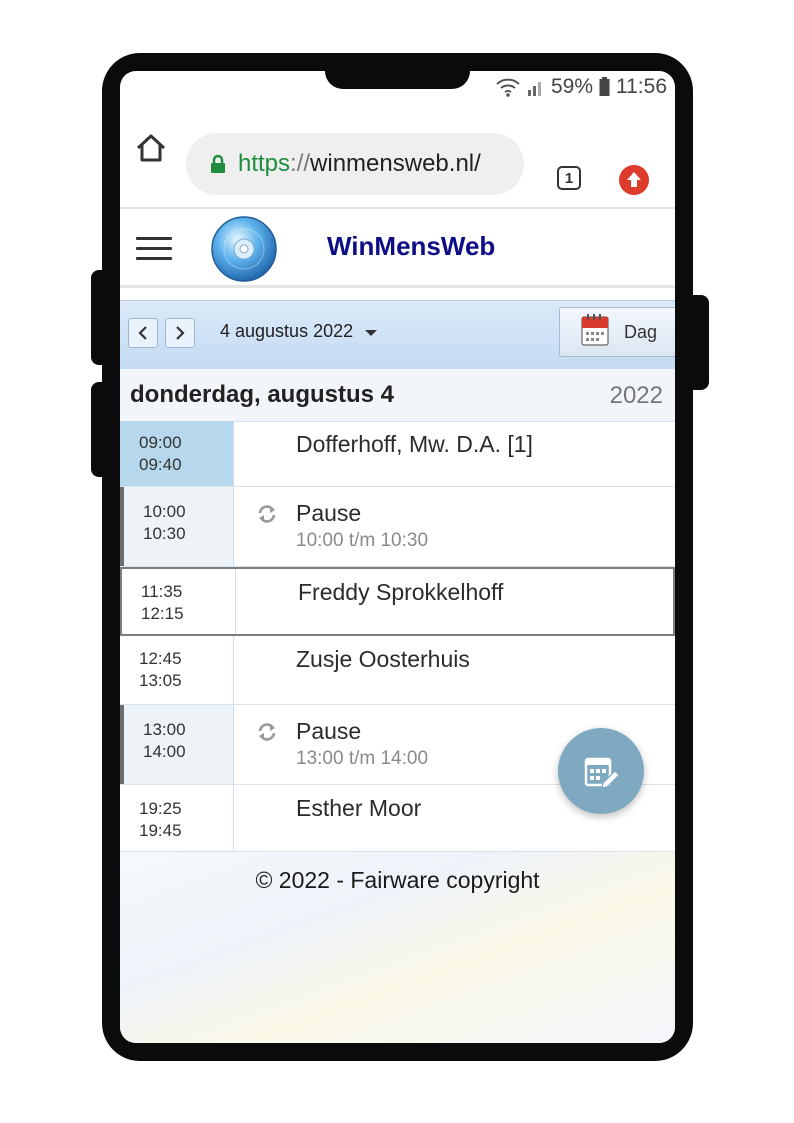 The height and width of the screenshot is (1123, 794). Describe the element at coordinates (604, 87) in the screenshot. I see `battery-icon` at that location.